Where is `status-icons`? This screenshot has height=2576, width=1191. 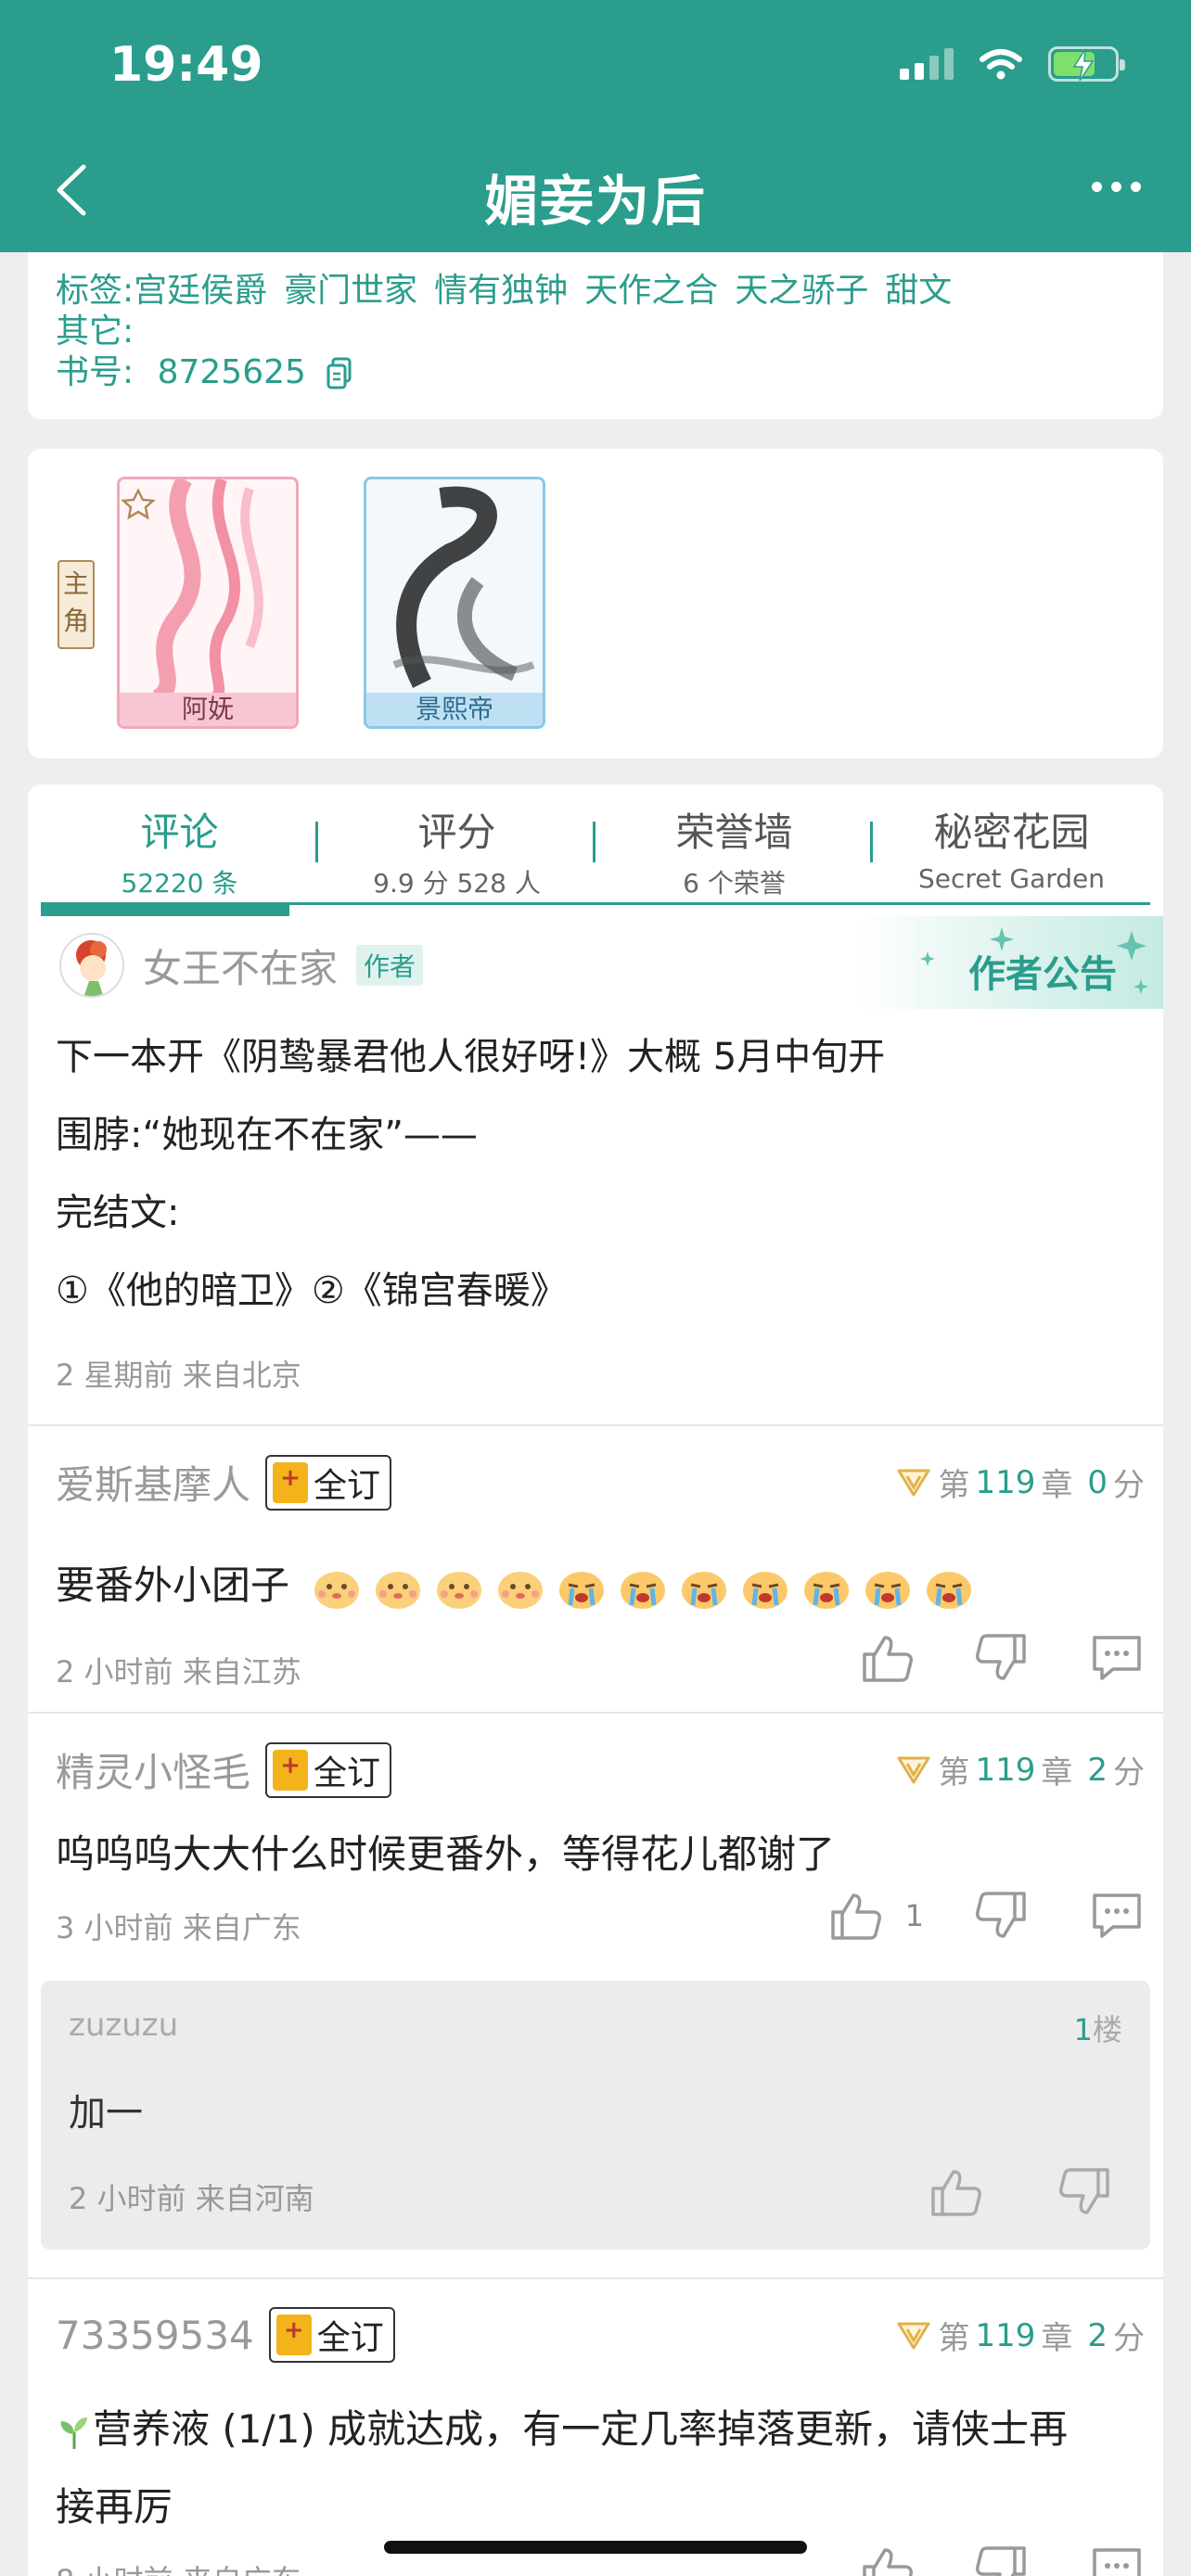
status-icons is located at coordinates (1012, 64).